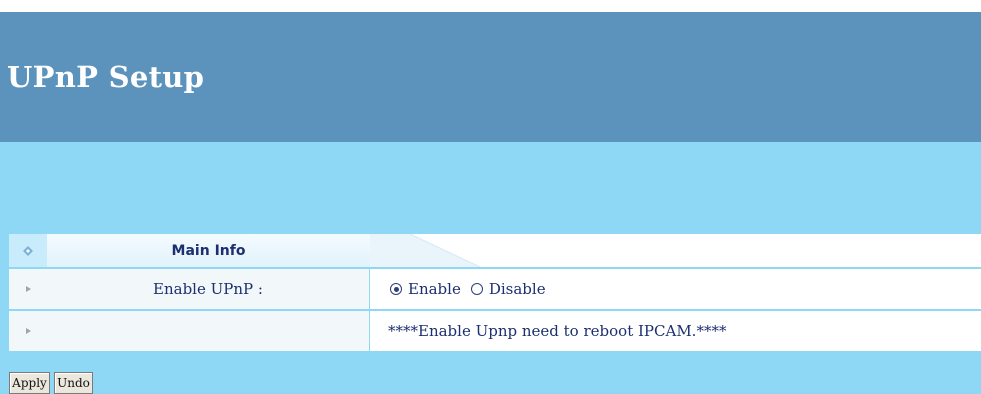 The image size is (981, 394). I want to click on radio-enable-label: Enable, so click(434, 289).